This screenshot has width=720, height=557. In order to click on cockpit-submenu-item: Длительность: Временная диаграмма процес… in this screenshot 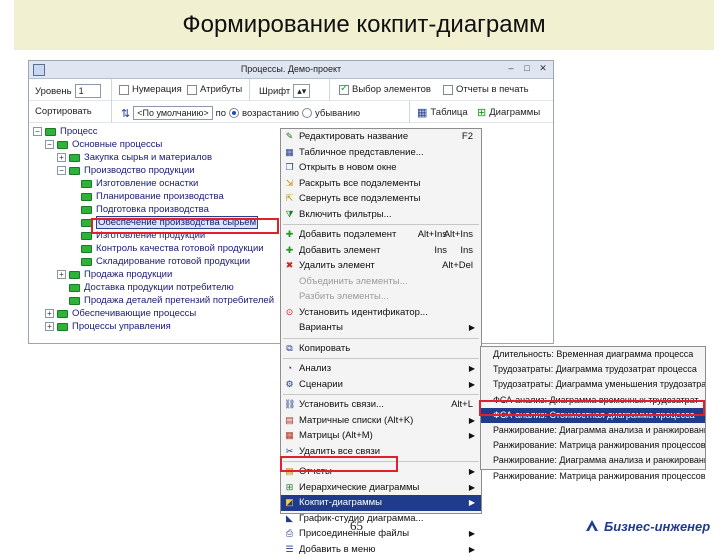, I will do `click(593, 354)`.